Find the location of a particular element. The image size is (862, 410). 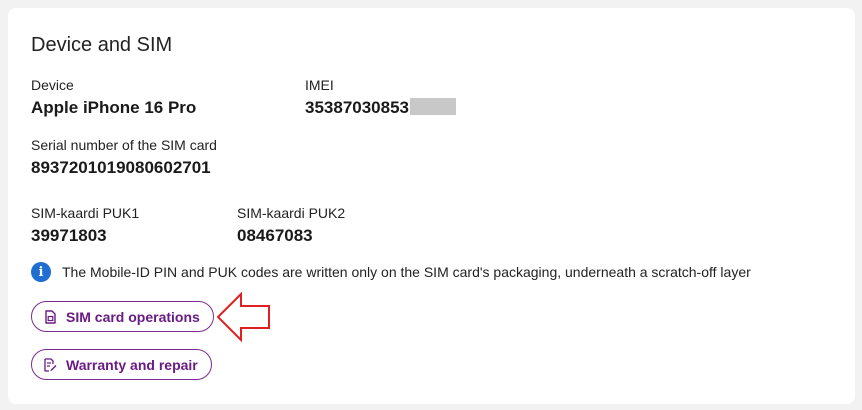

puk2-label: SIM-kaardi PUK2 is located at coordinates (291, 213).